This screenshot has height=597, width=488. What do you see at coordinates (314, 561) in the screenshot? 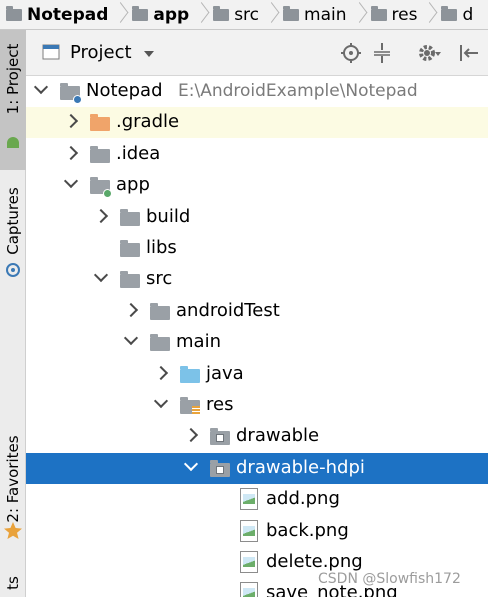
I see `tree-item-label: delete.png` at bounding box center [314, 561].